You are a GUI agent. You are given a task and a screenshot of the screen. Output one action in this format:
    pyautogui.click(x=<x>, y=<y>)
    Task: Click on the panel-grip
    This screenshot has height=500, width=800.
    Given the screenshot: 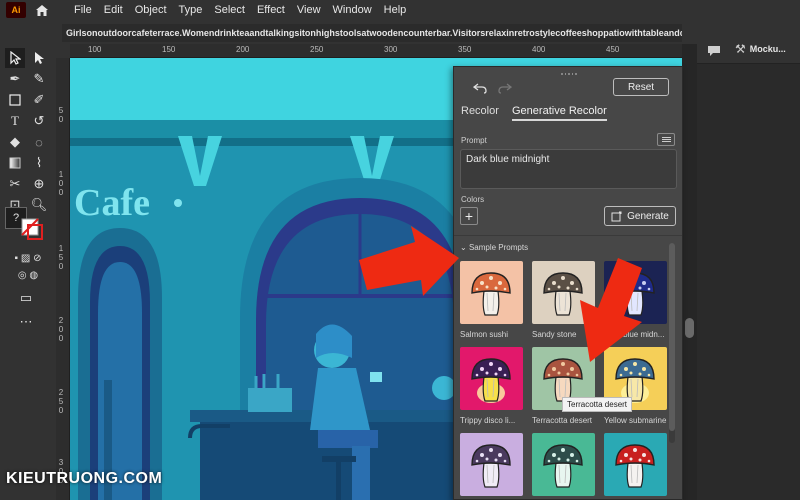 What is the action you would take?
    pyautogui.click(x=569, y=75)
    